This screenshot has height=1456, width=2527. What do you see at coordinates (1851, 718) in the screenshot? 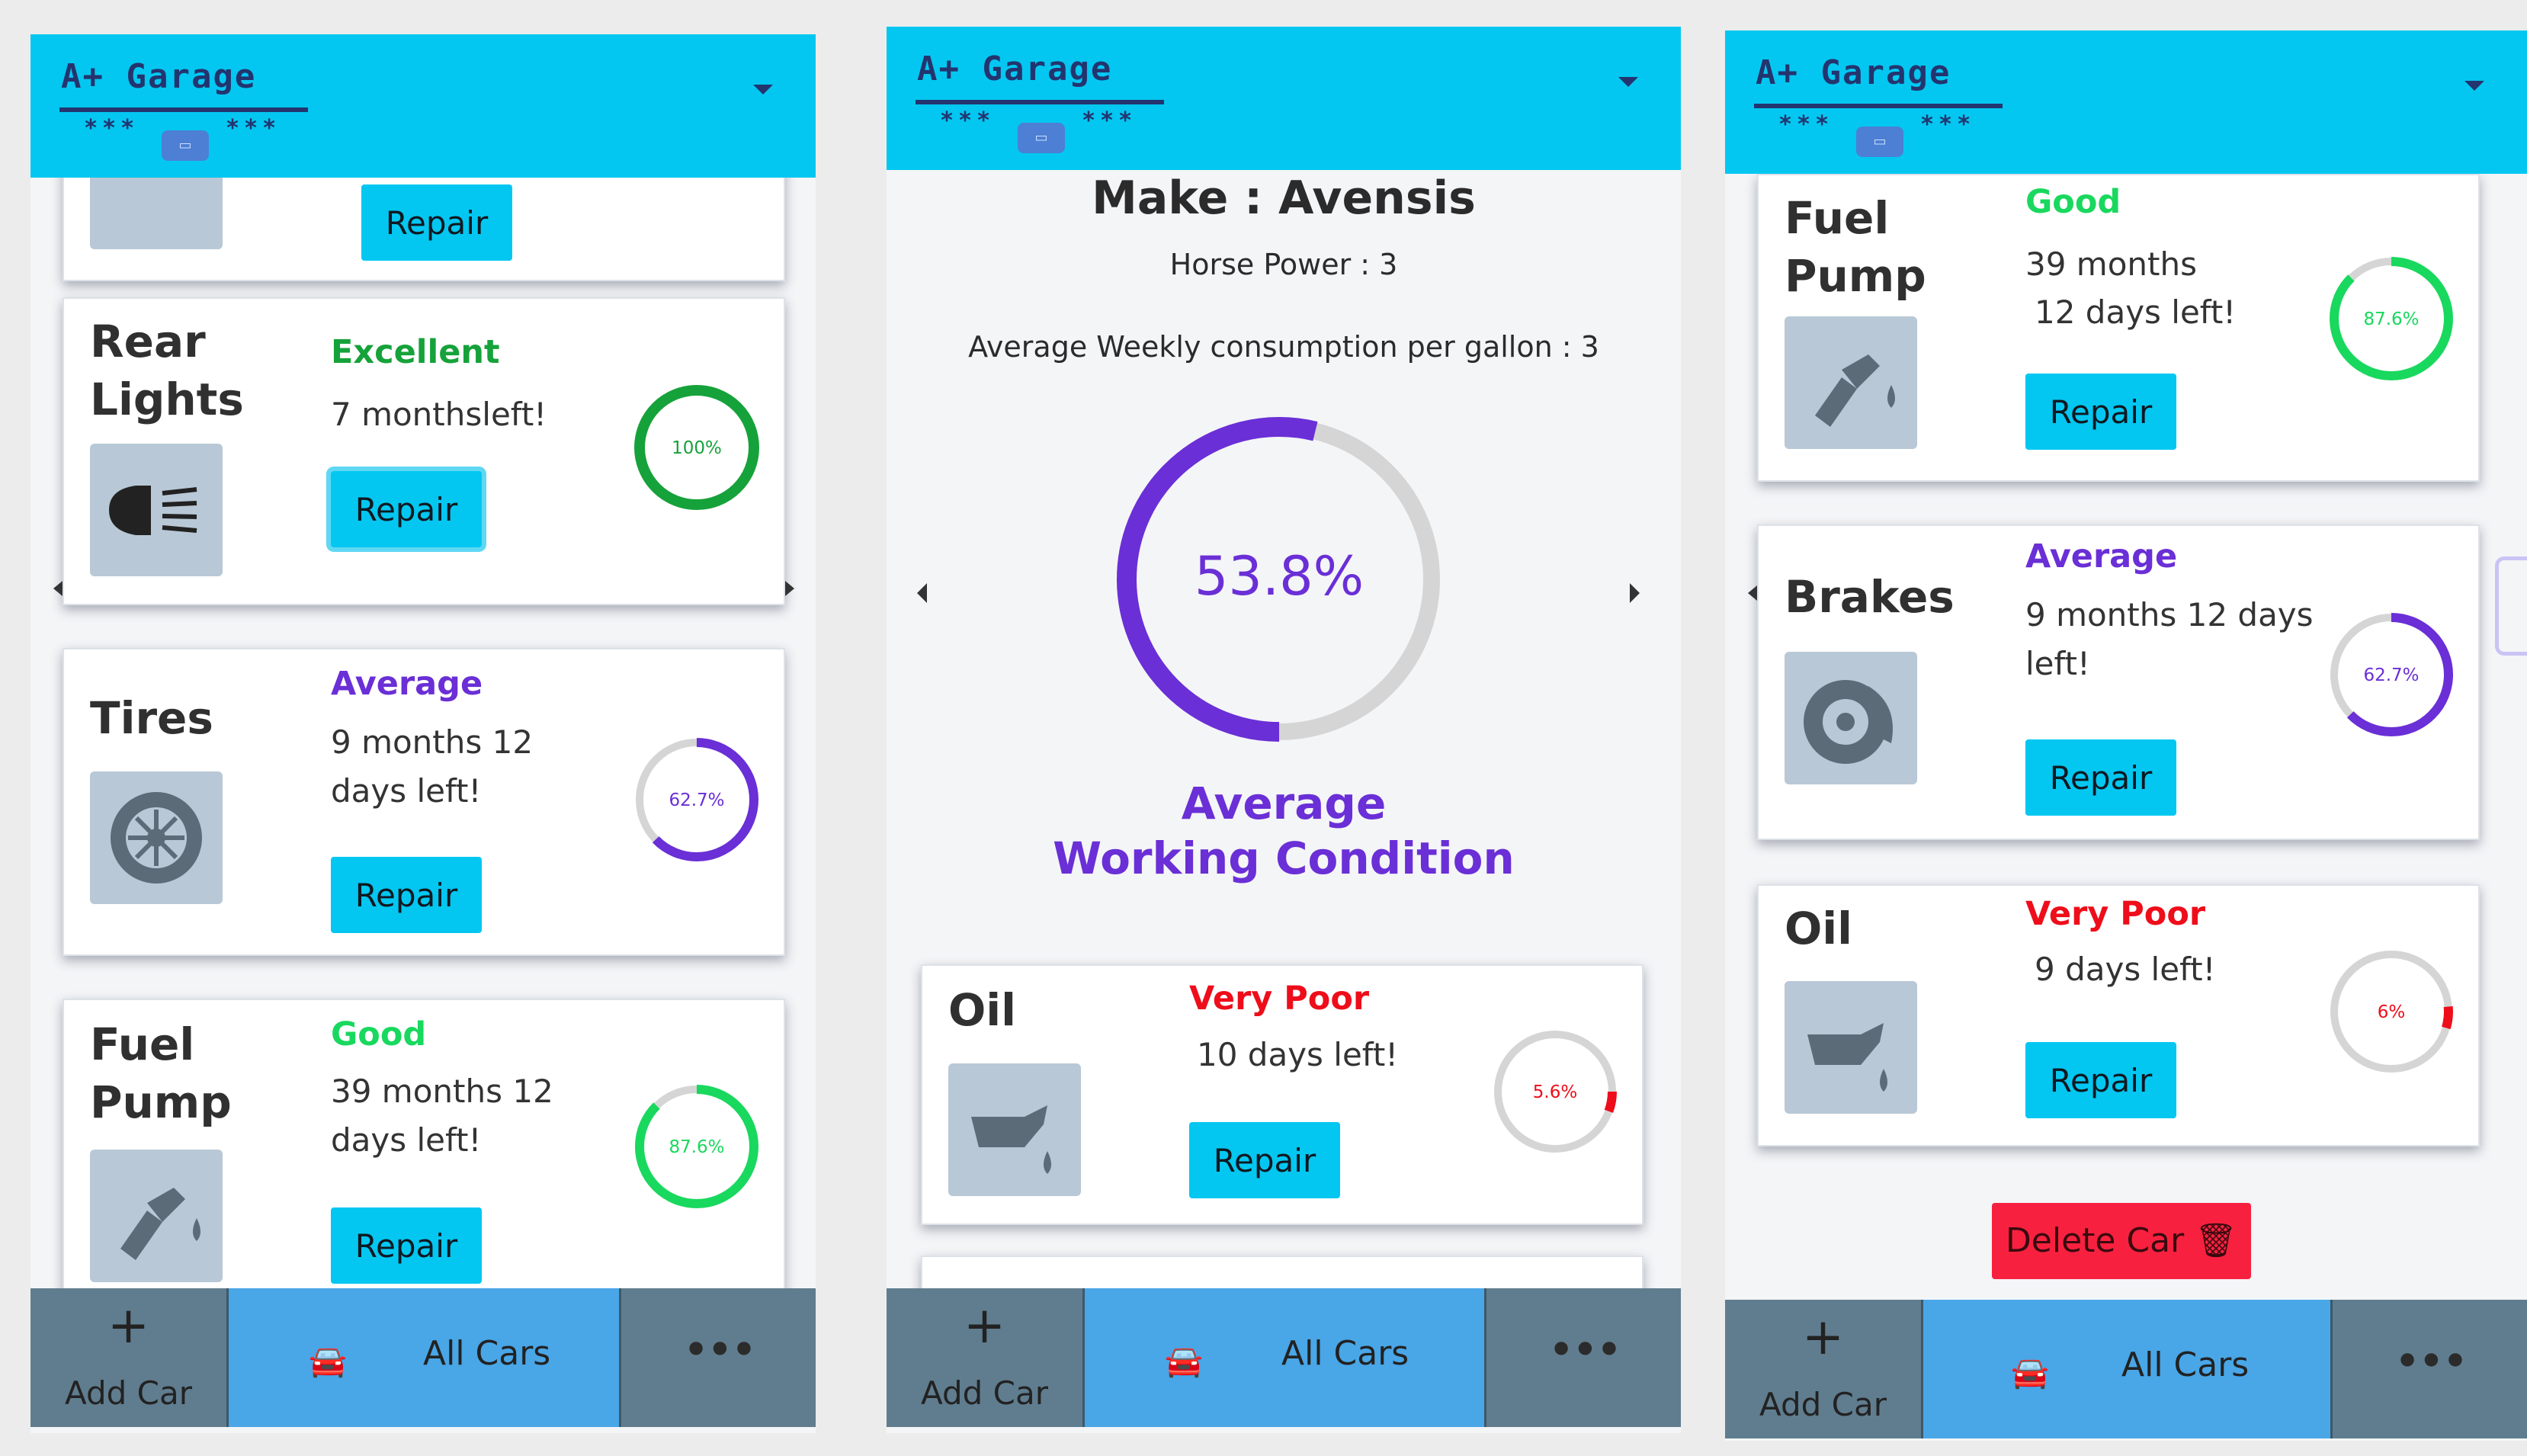
I see `brake-disc-icon` at bounding box center [1851, 718].